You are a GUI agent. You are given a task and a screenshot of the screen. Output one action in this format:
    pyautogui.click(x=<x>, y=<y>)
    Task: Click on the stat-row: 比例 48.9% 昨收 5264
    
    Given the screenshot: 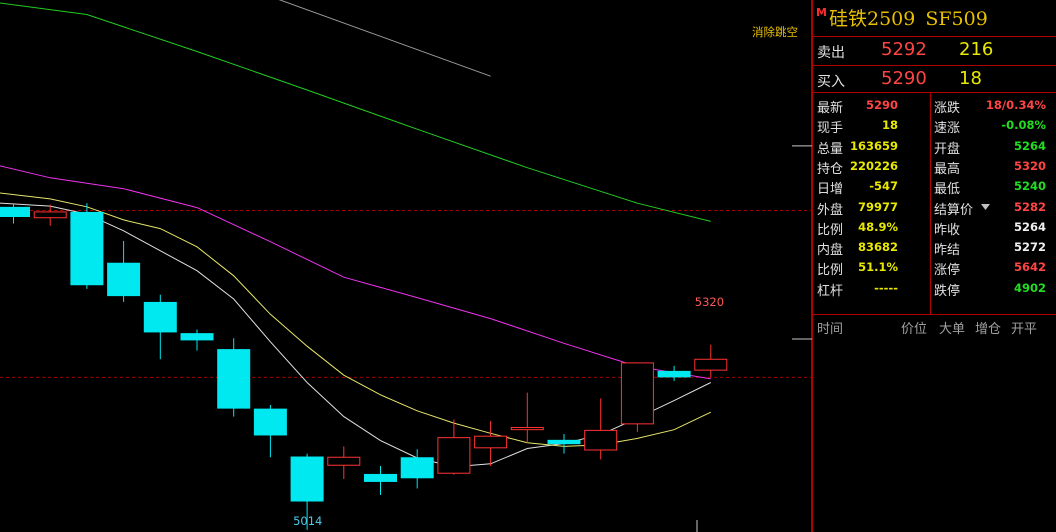 What is the action you would take?
    pyautogui.click(x=934, y=227)
    